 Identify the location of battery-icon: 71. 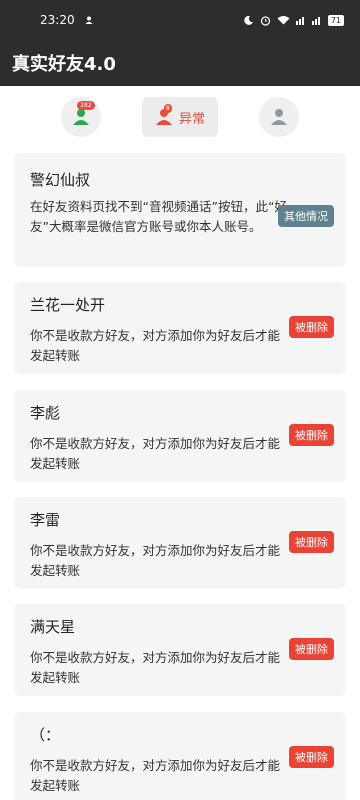
(335, 20).